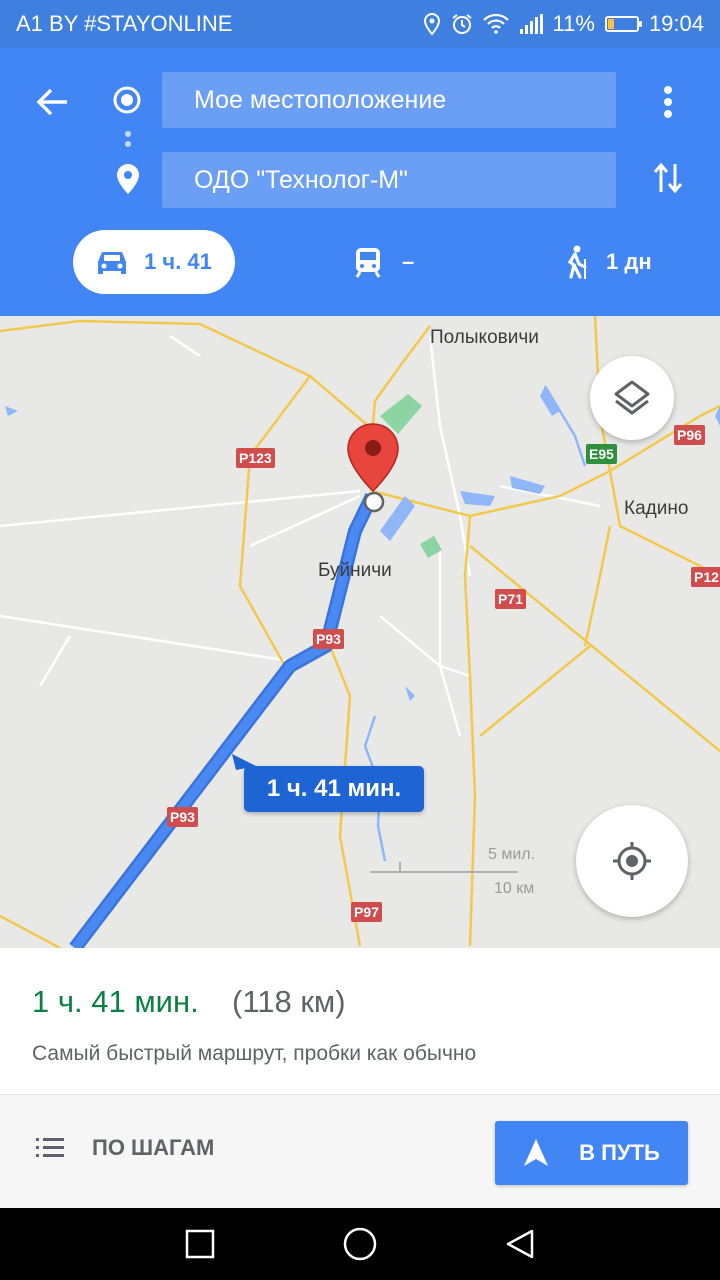 The height and width of the screenshot is (1280, 720). I want to click on triangle-back-icon, so click(520, 1244).